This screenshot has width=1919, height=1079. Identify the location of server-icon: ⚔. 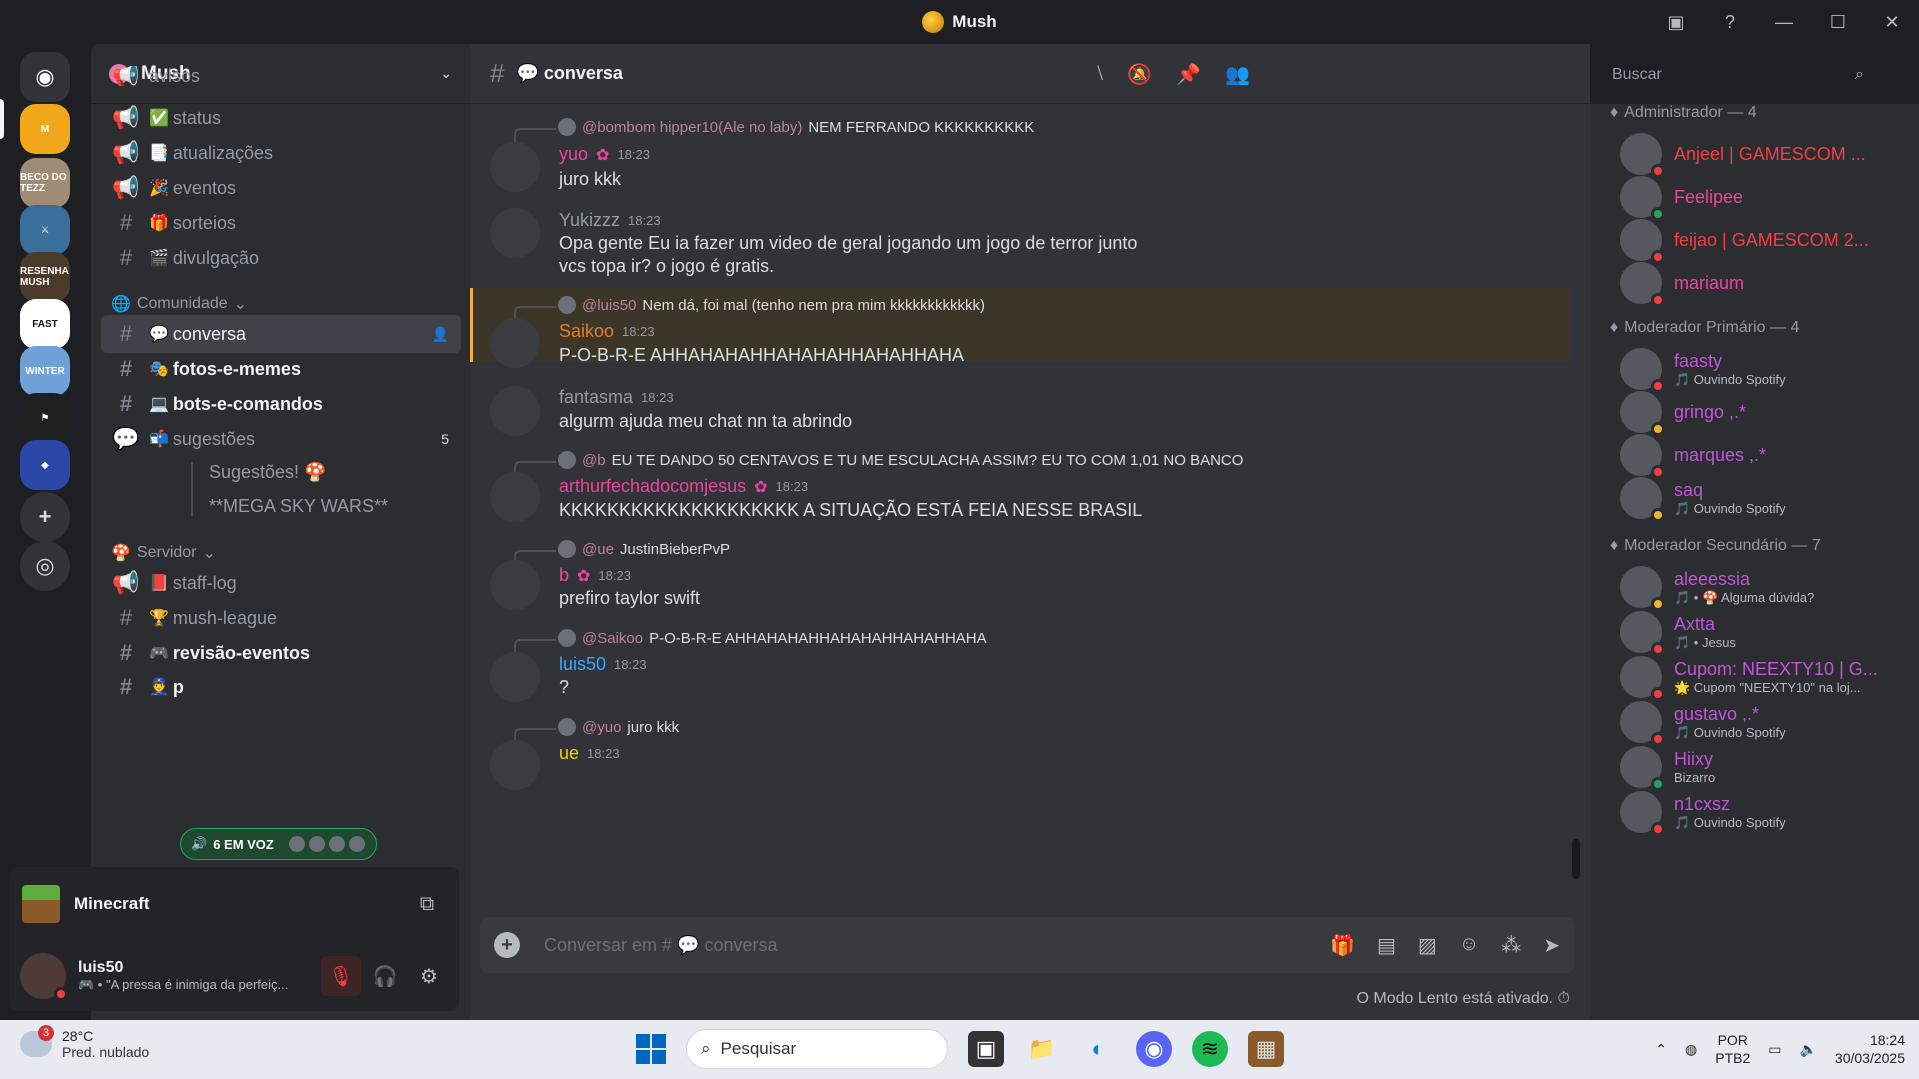
(45, 230).